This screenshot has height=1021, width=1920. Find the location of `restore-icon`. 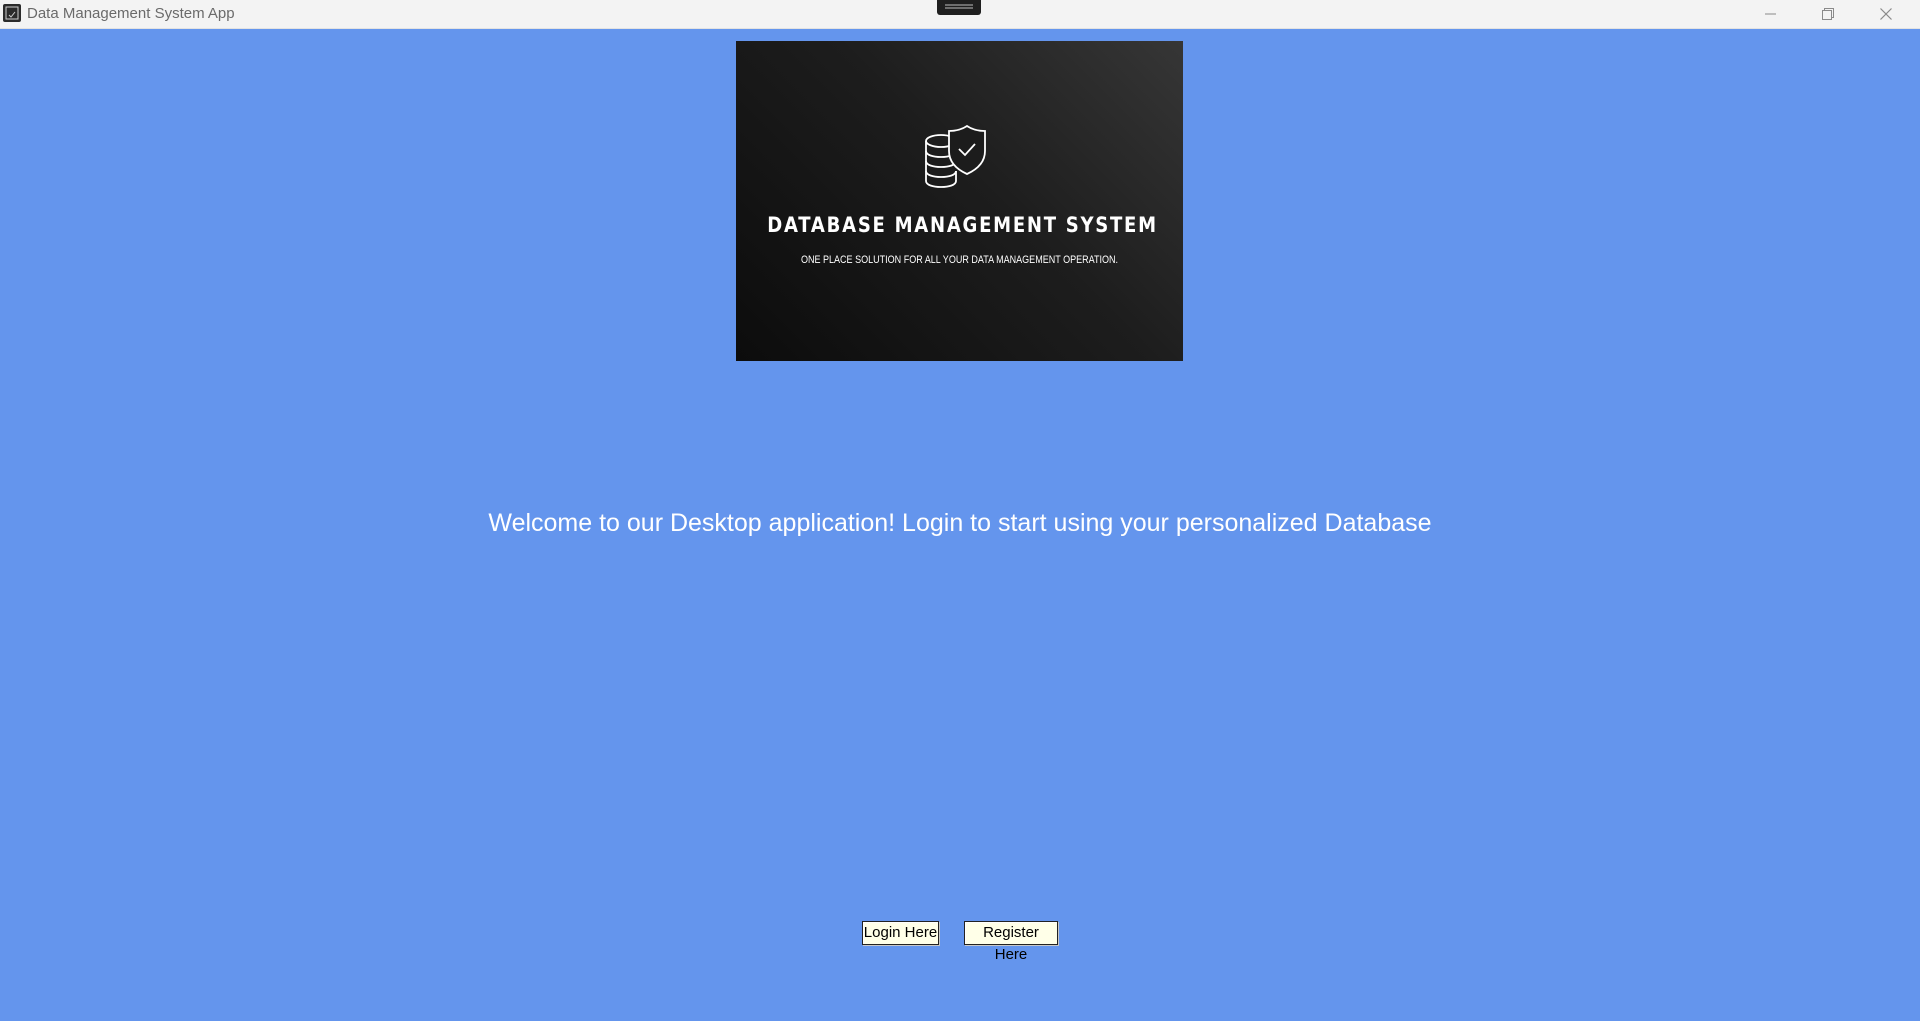

restore-icon is located at coordinates (1828, 14).